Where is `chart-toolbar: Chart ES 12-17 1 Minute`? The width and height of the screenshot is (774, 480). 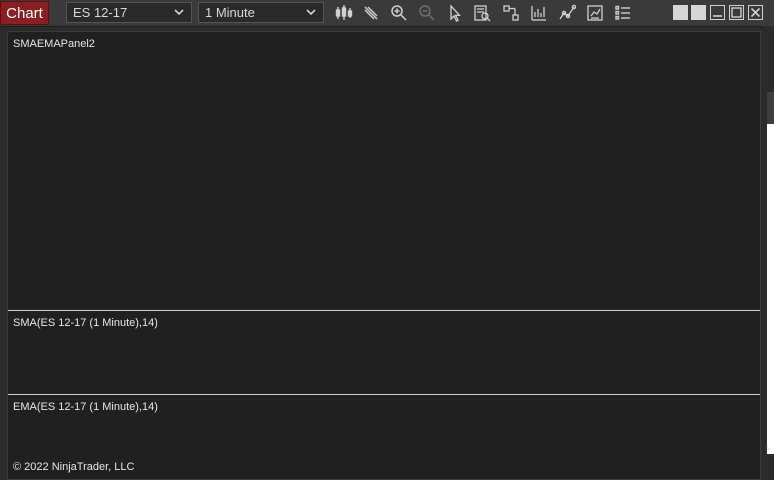
chart-toolbar: Chart ES 12-17 1 Minute is located at coordinates (387, 13).